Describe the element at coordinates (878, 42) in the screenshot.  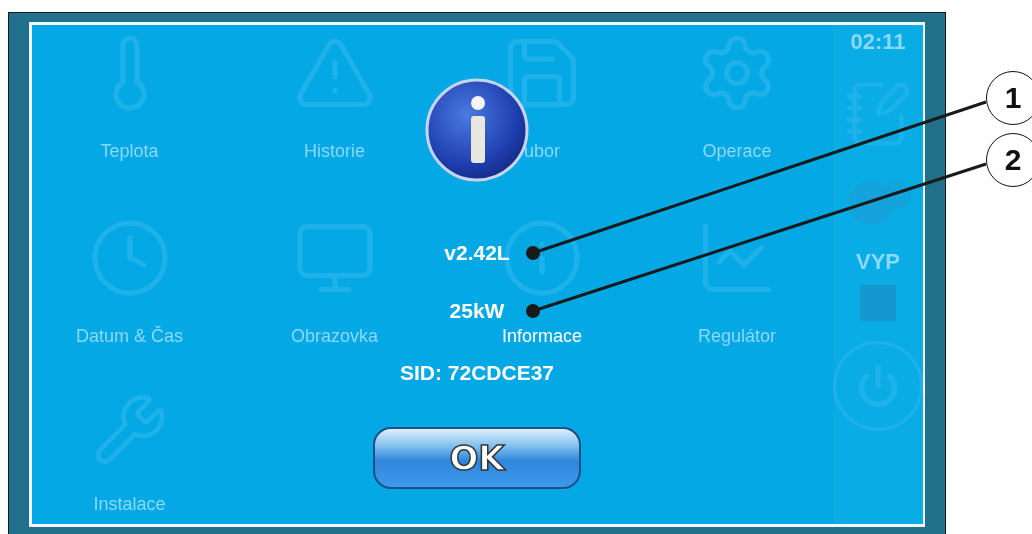
I see `clock-time: 02:11` at that location.